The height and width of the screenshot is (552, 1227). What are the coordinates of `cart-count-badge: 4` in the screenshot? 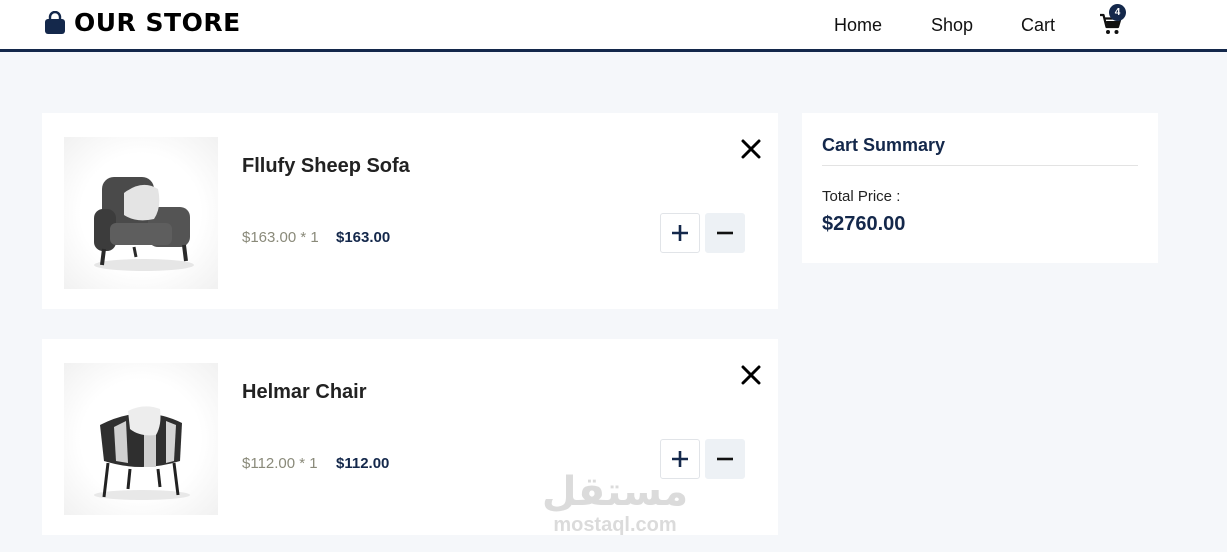 It's located at (1117, 12).